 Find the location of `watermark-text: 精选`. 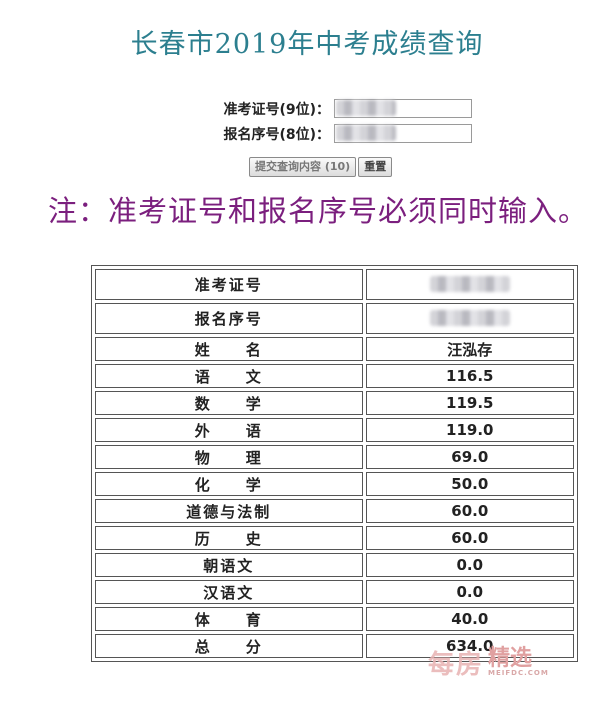

watermark-text: 精选 is located at coordinates (510, 658).